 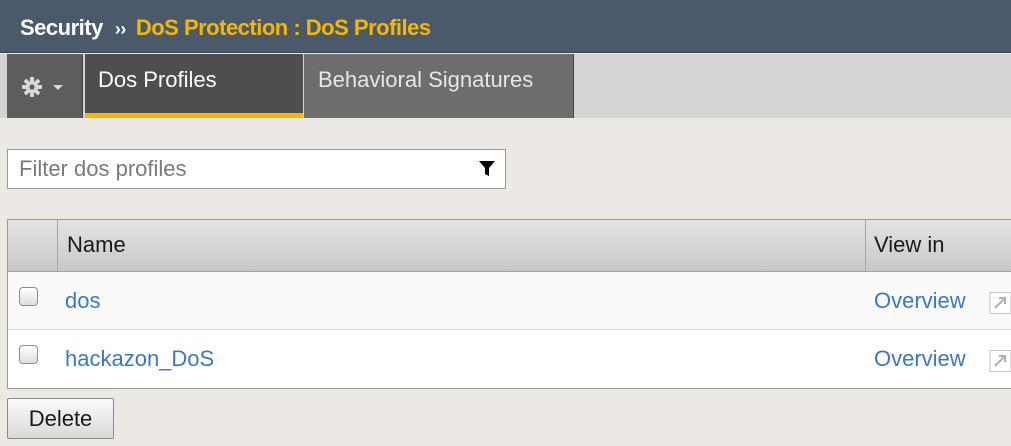 What do you see at coordinates (60, 418) in the screenshot?
I see `delete-button: Delete` at bounding box center [60, 418].